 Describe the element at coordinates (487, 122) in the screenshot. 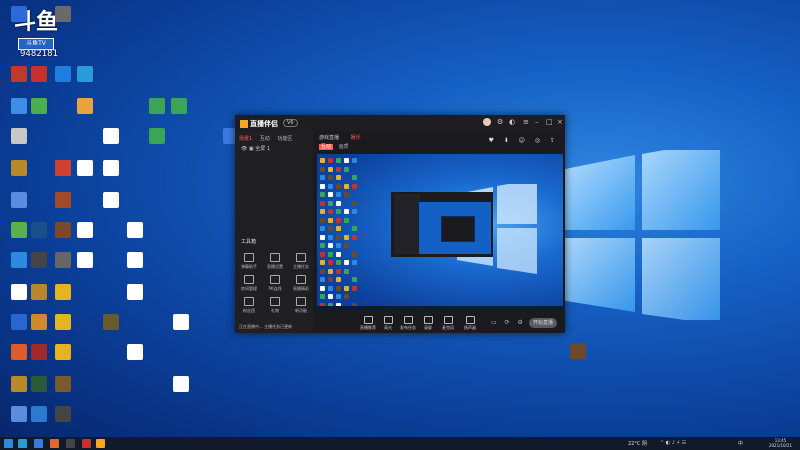

I see `avatar` at that location.